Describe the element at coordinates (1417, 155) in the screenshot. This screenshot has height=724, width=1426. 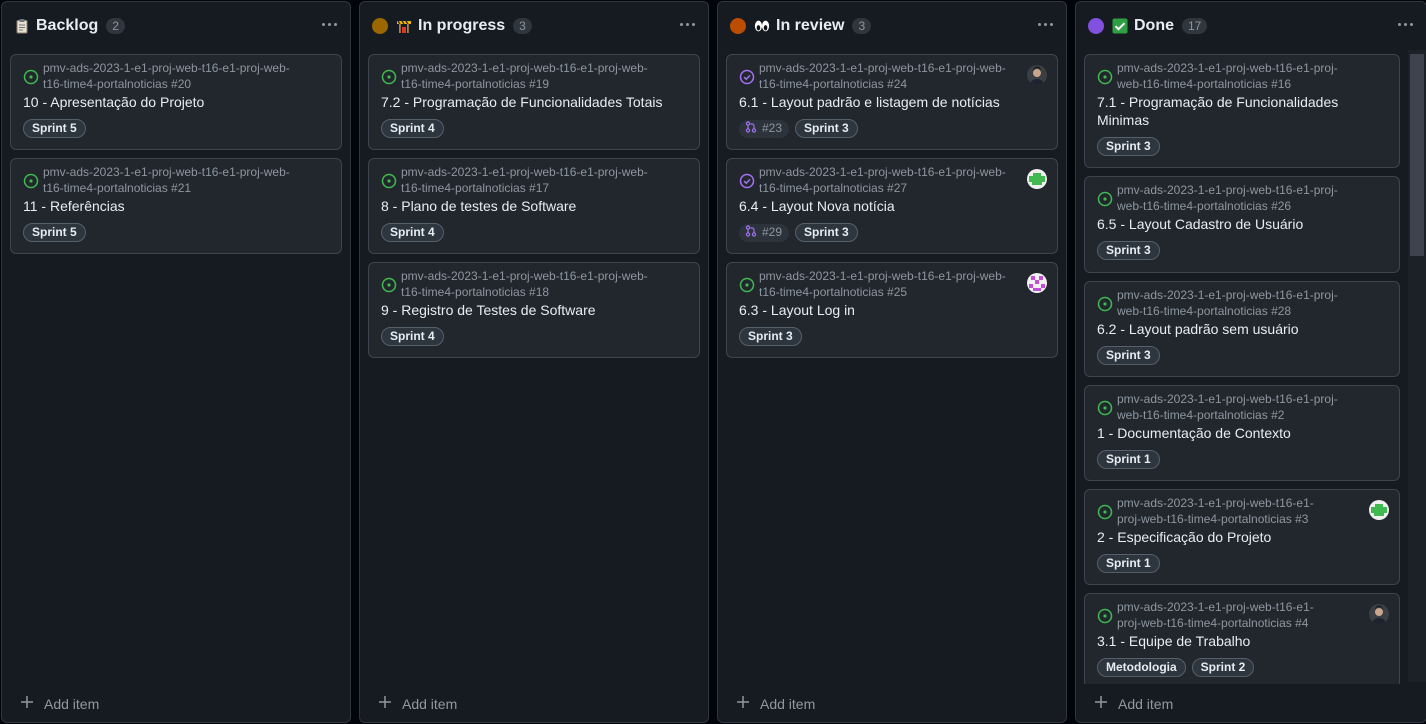
I see `scrollbar-thumb` at that location.